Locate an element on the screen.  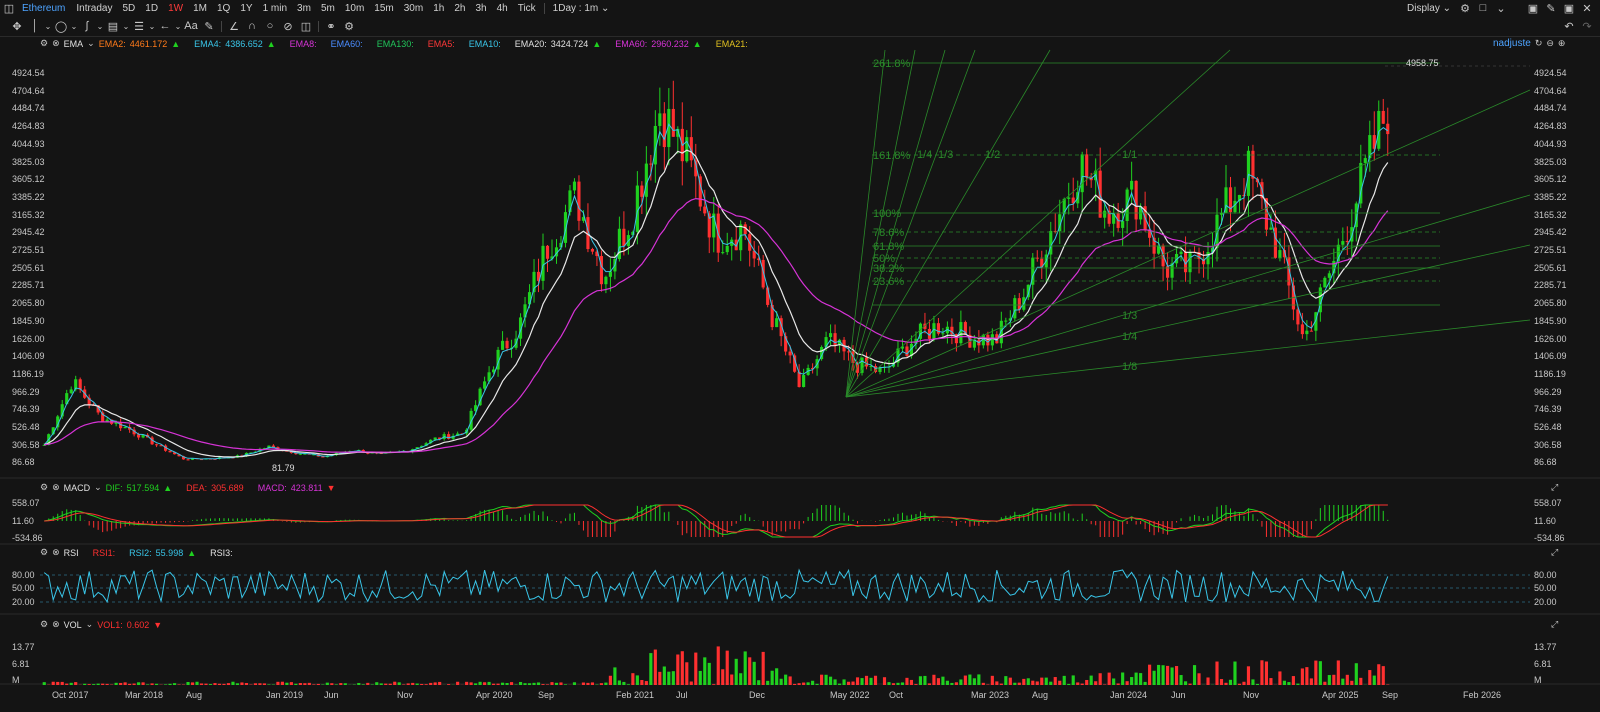
time-tick-label: Dec is located at coordinates (757, 695).